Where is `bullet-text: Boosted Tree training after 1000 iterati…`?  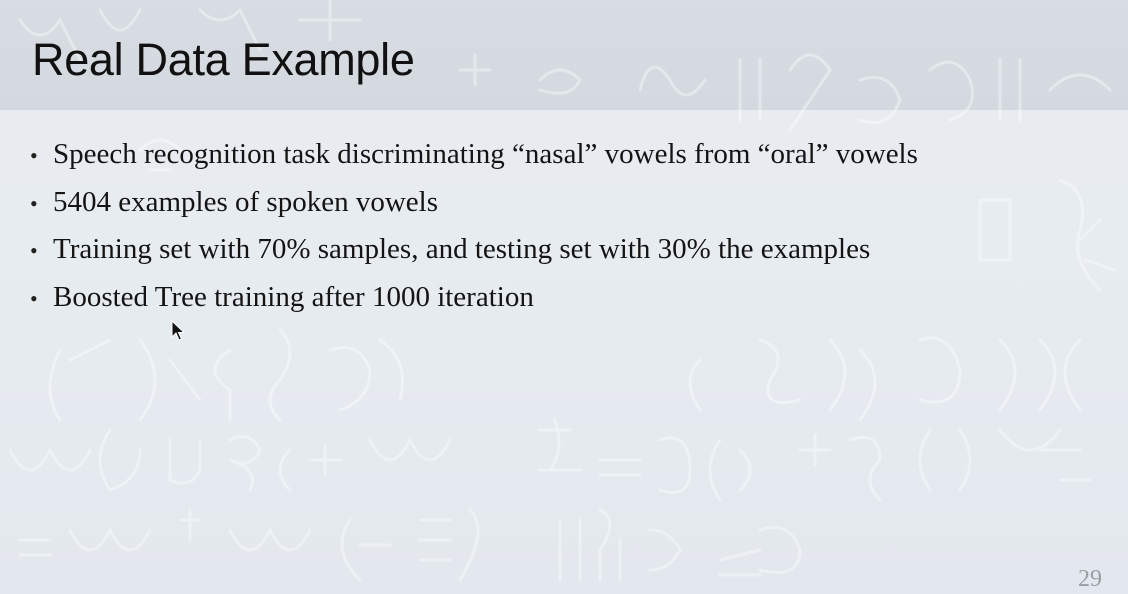 bullet-text: Boosted Tree training after 1000 iterati… is located at coordinates (293, 296).